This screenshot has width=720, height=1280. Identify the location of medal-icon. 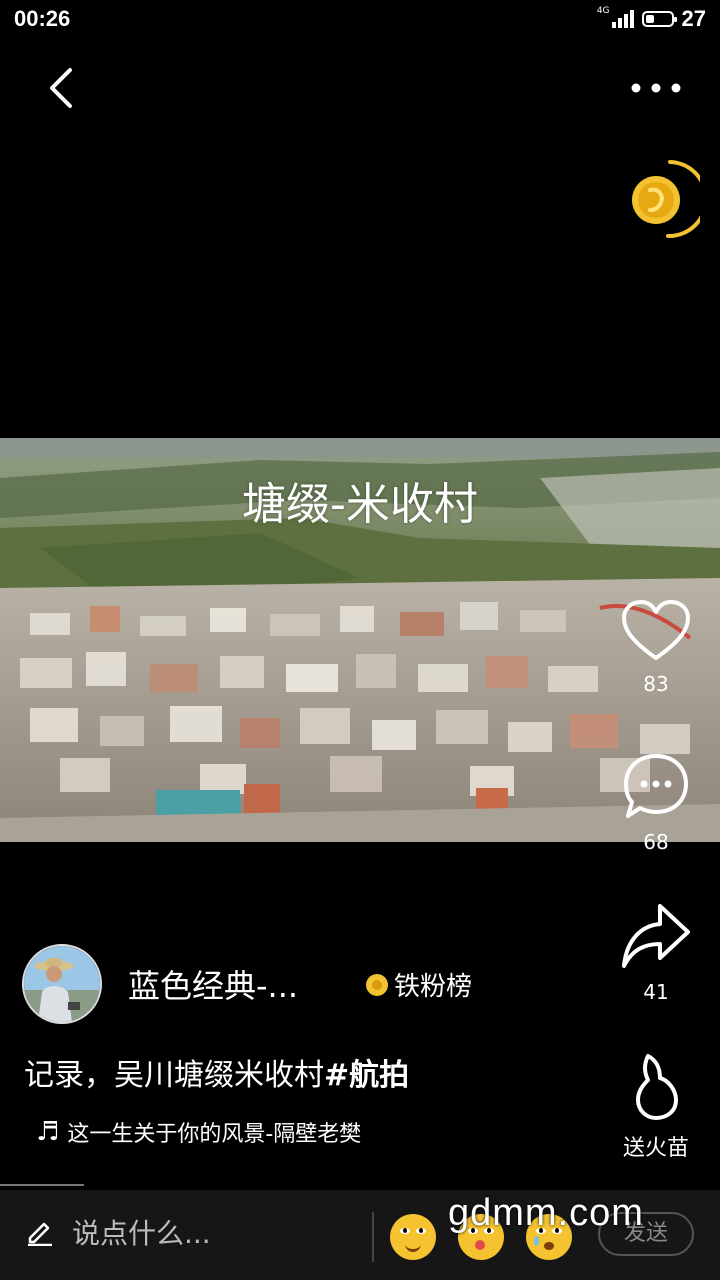
(377, 984).